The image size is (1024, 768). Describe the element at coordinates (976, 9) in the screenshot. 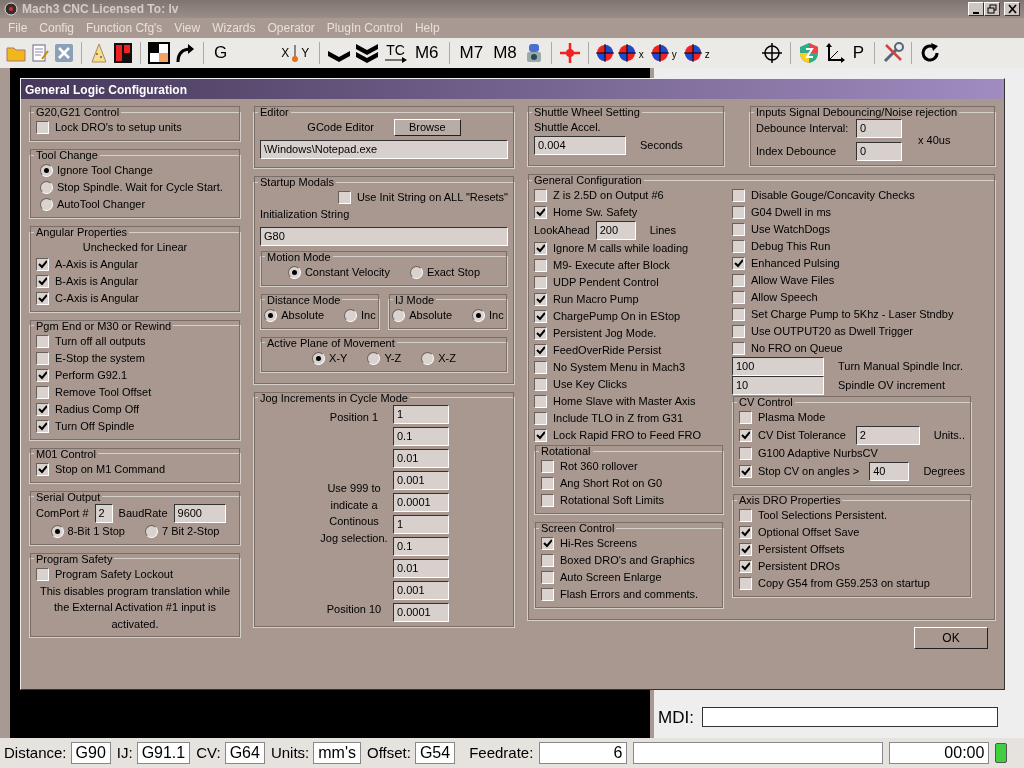

I see `minimize-button` at that location.